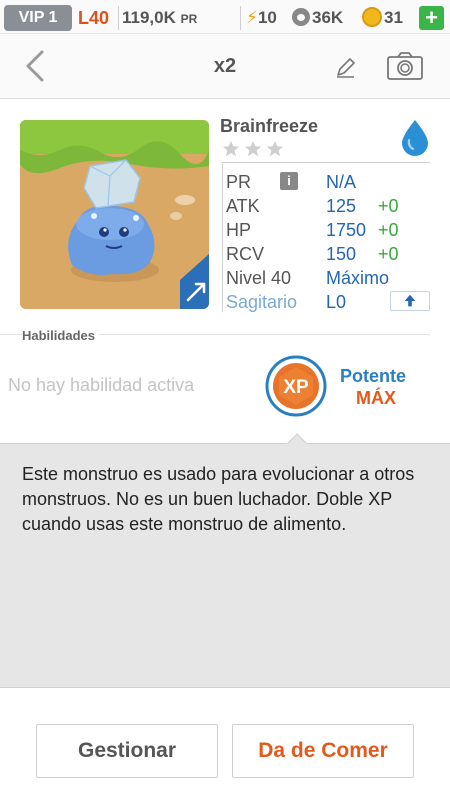 The height and width of the screenshot is (800, 450). What do you see at coordinates (38, 18) in the screenshot?
I see `vip-badge: VIP 1` at bounding box center [38, 18].